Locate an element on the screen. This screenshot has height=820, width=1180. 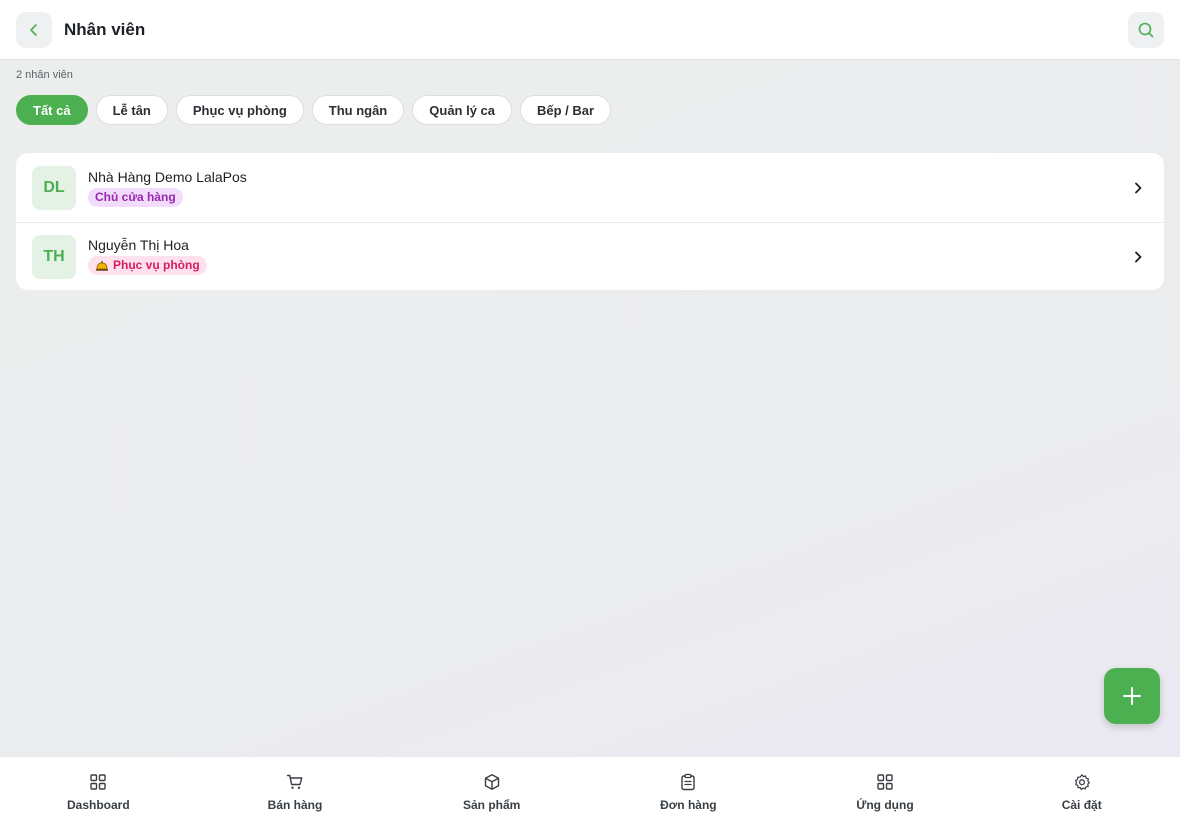
filter-chip-all: Tất cả is located at coordinates (52, 110).